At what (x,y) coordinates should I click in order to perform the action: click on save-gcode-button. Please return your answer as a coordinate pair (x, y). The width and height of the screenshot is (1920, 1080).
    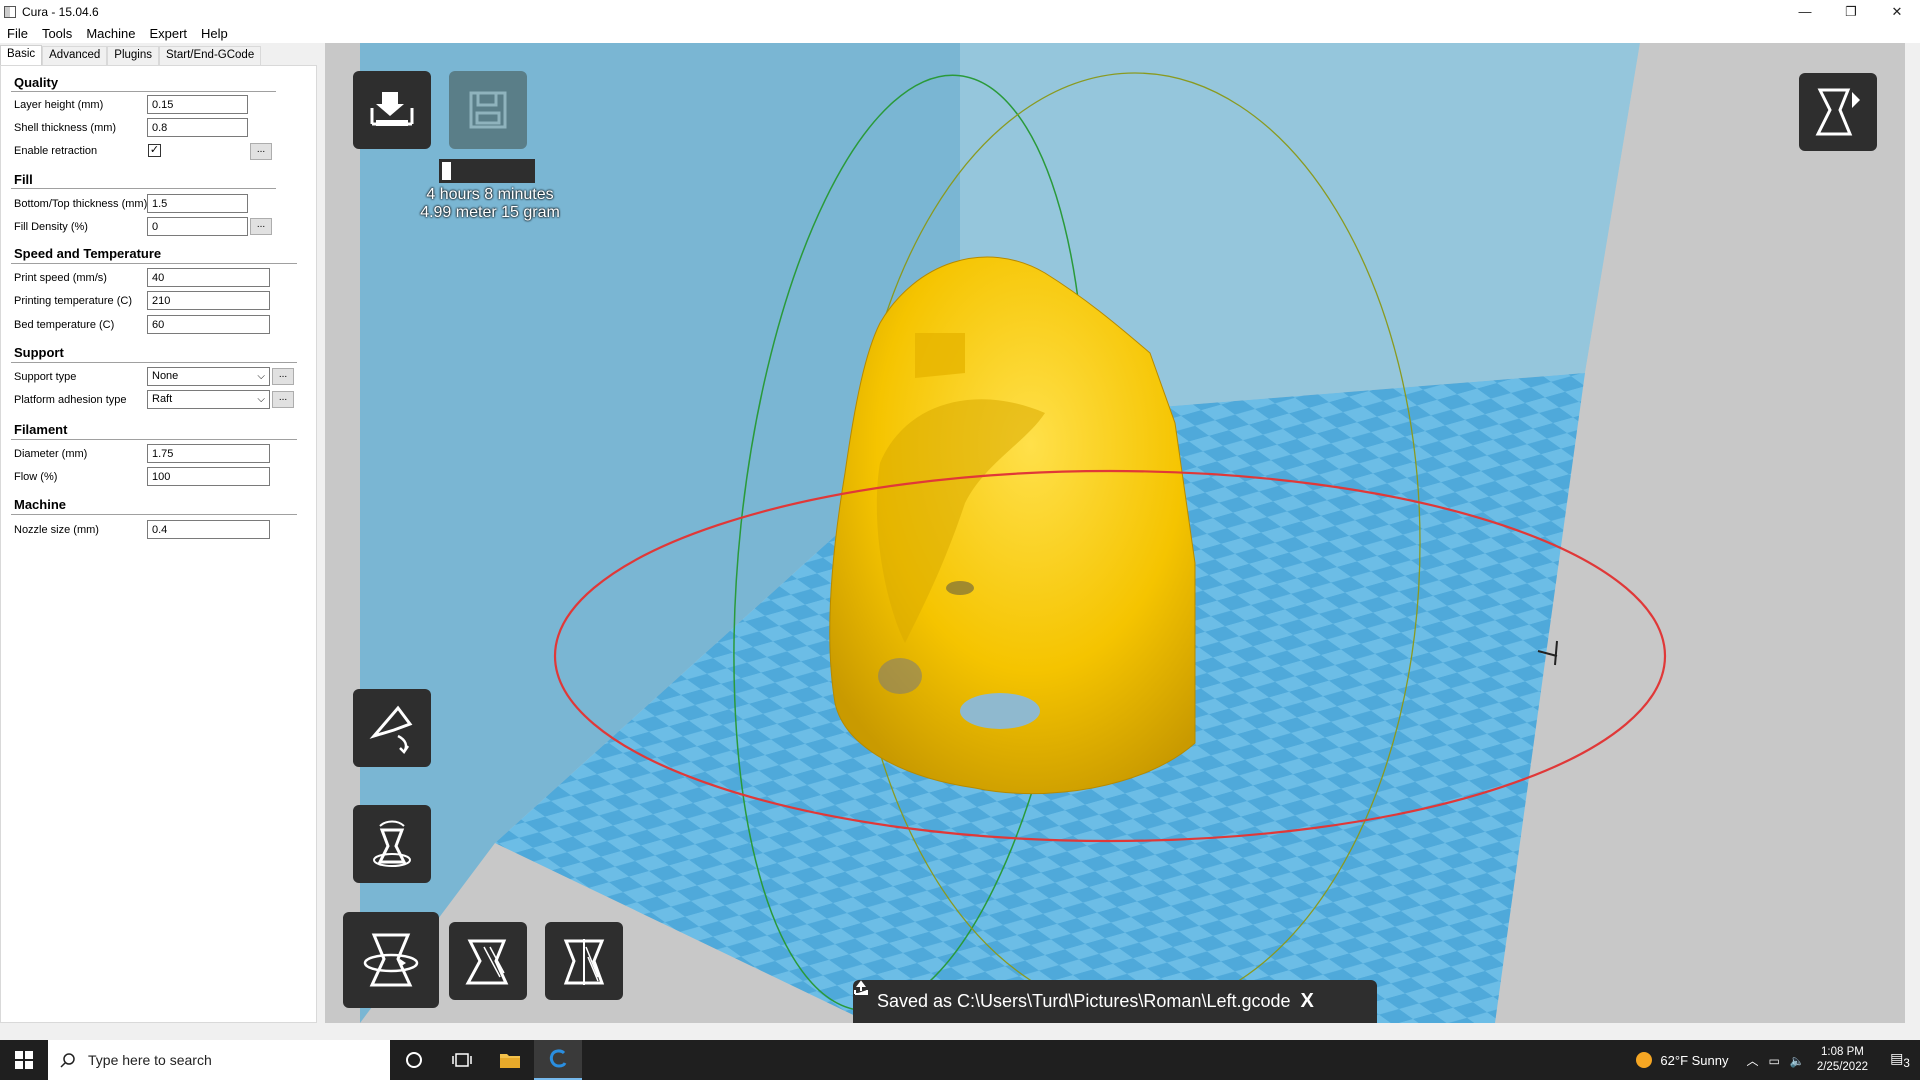
    Looking at the image, I should click on (488, 110).